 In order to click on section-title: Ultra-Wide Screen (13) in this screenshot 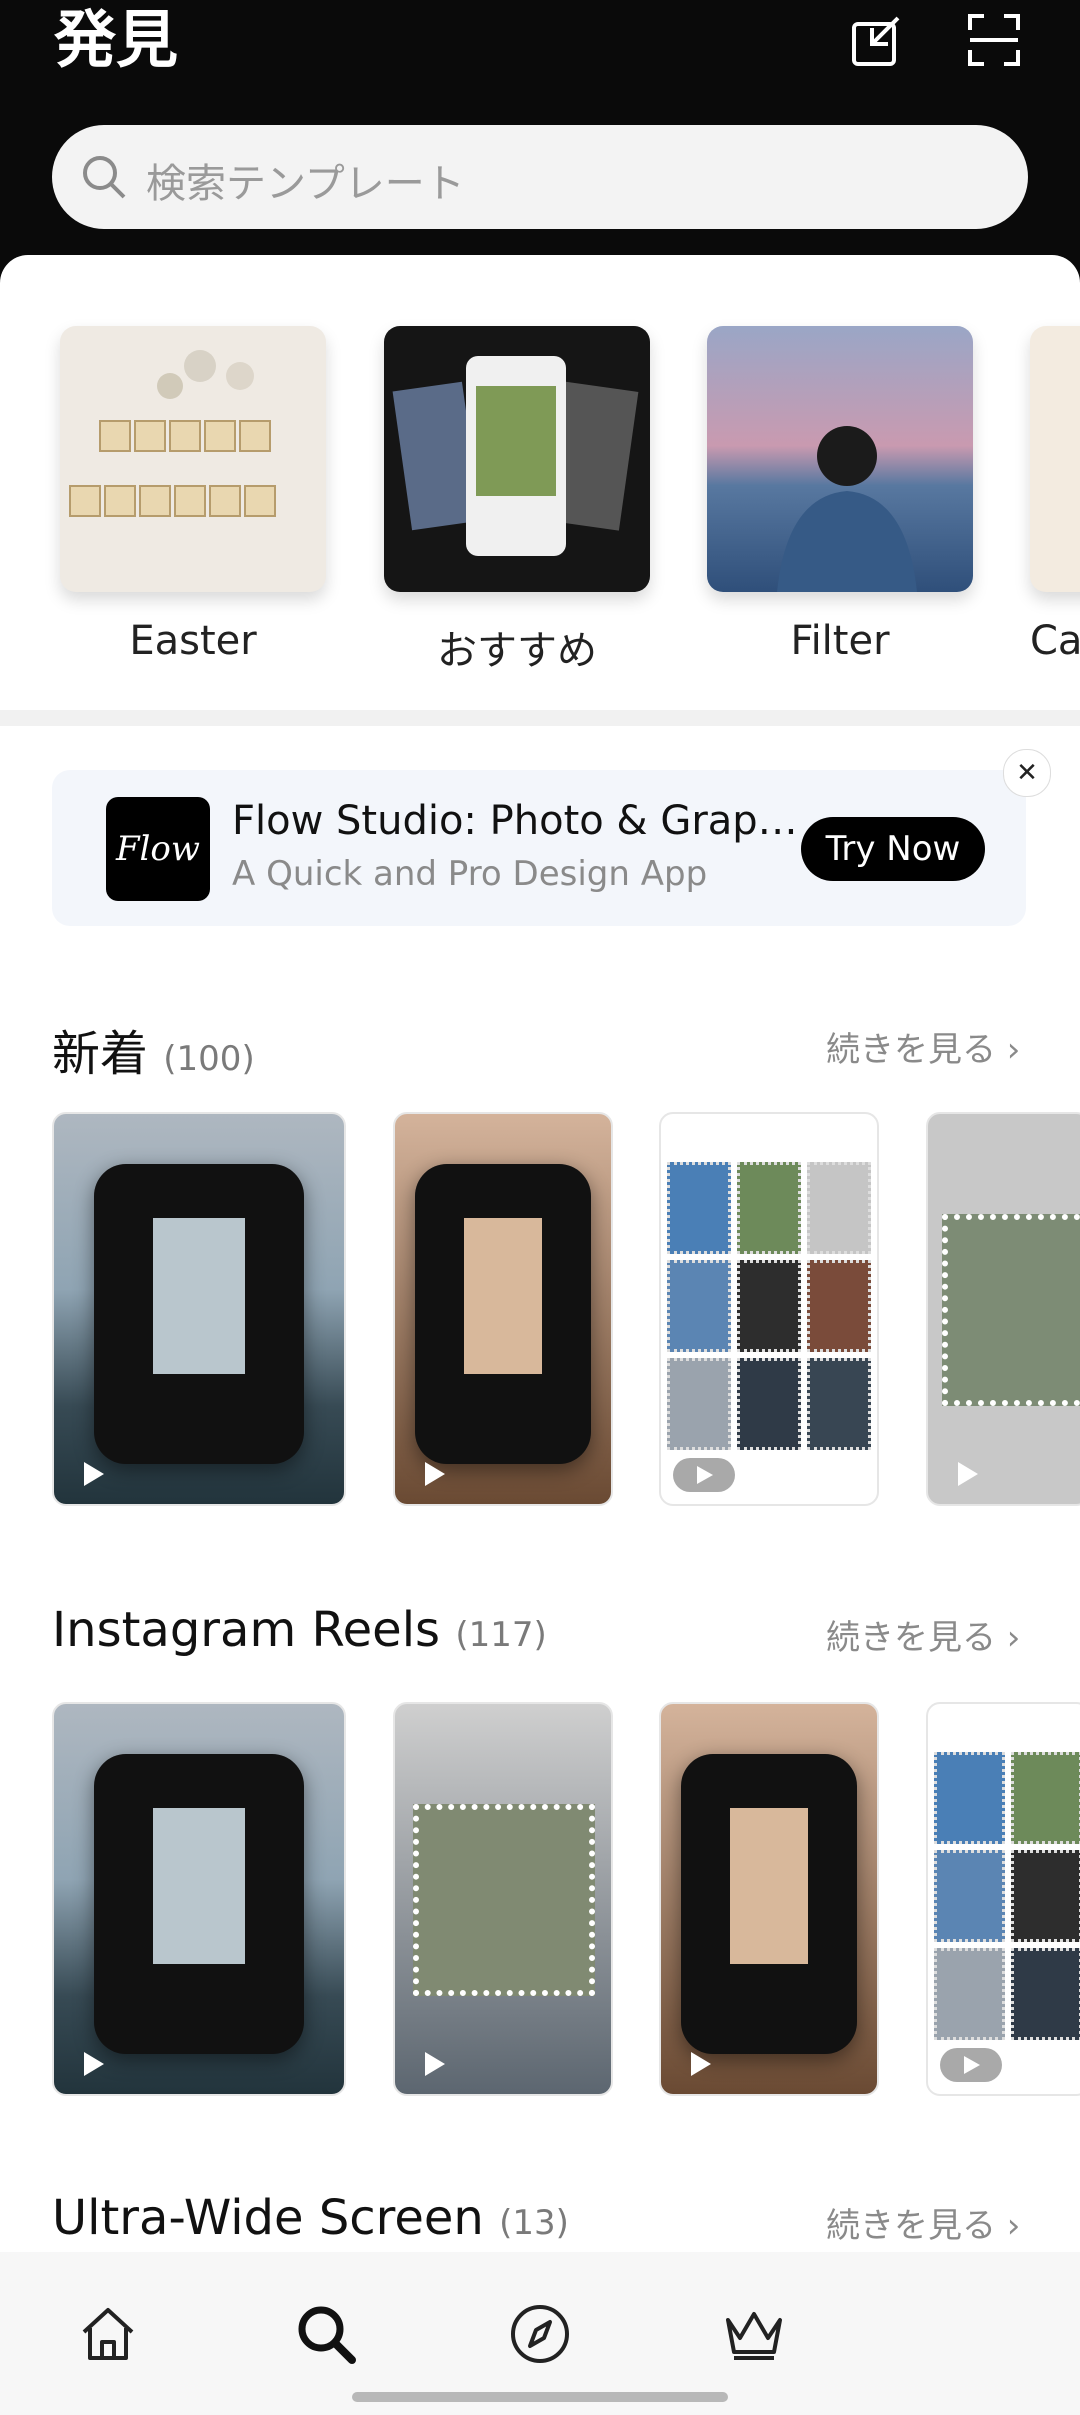, I will do `click(310, 2218)`.